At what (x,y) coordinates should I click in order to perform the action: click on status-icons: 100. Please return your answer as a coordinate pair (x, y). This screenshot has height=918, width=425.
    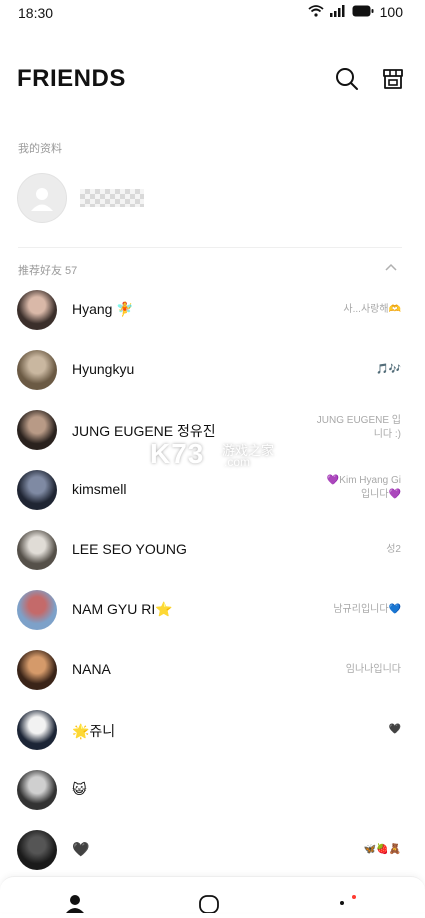
    Looking at the image, I should click on (355, 12).